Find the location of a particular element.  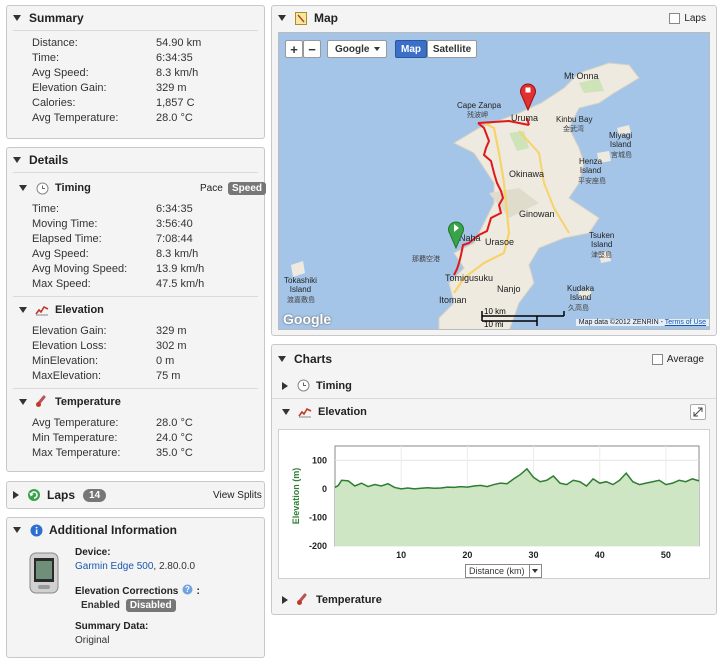

laps-checkbox-label: Laps is located at coordinates (695, 18).